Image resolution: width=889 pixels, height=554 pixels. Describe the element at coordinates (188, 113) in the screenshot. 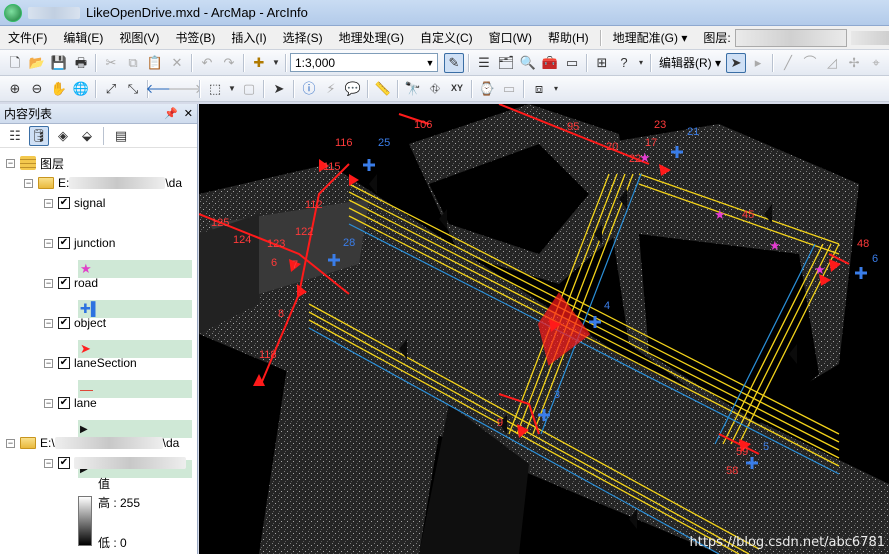

I see `close-icon: ✕` at that location.